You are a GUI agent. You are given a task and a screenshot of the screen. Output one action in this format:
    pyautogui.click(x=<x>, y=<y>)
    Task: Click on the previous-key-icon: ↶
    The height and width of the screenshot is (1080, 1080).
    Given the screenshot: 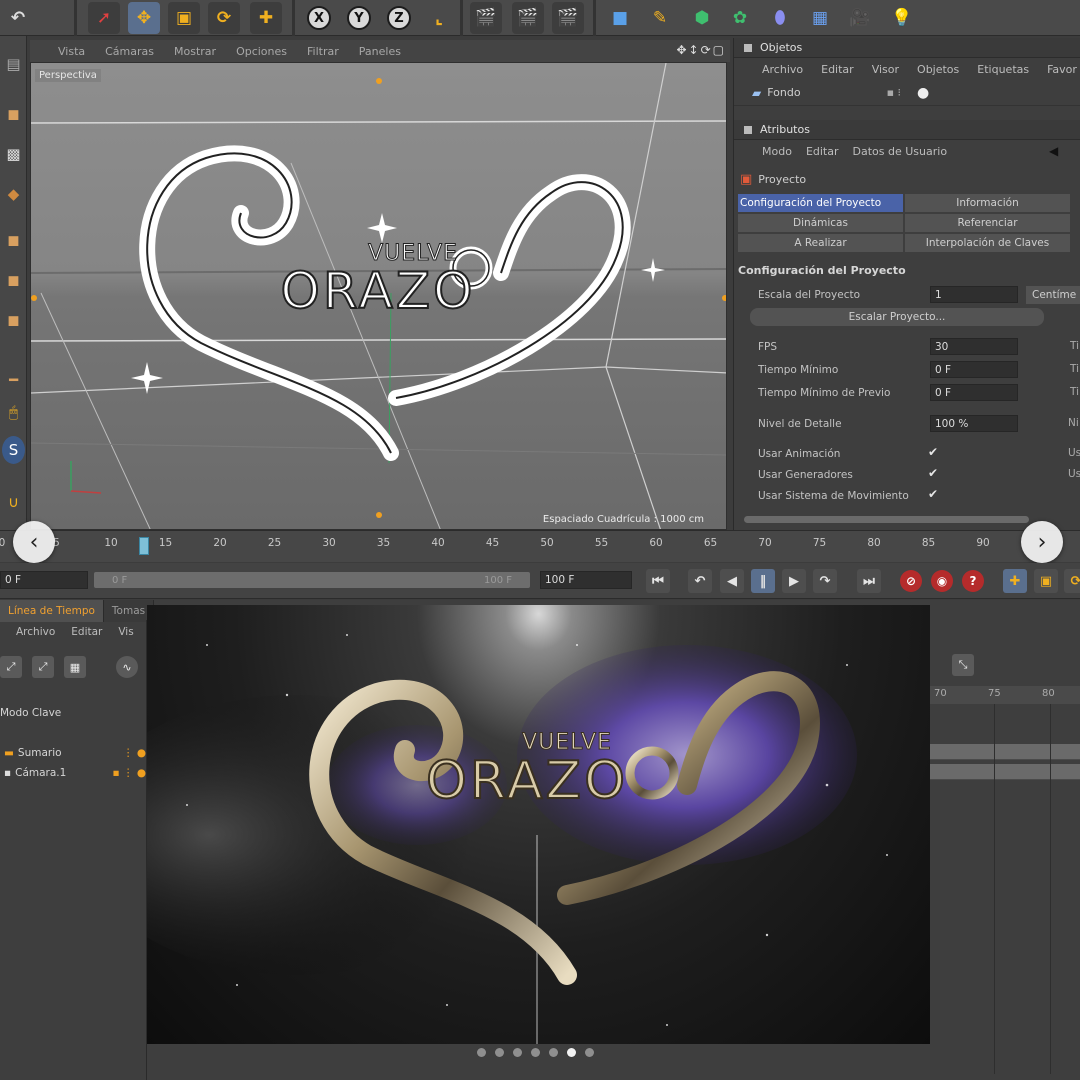 What is the action you would take?
    pyautogui.click(x=700, y=581)
    